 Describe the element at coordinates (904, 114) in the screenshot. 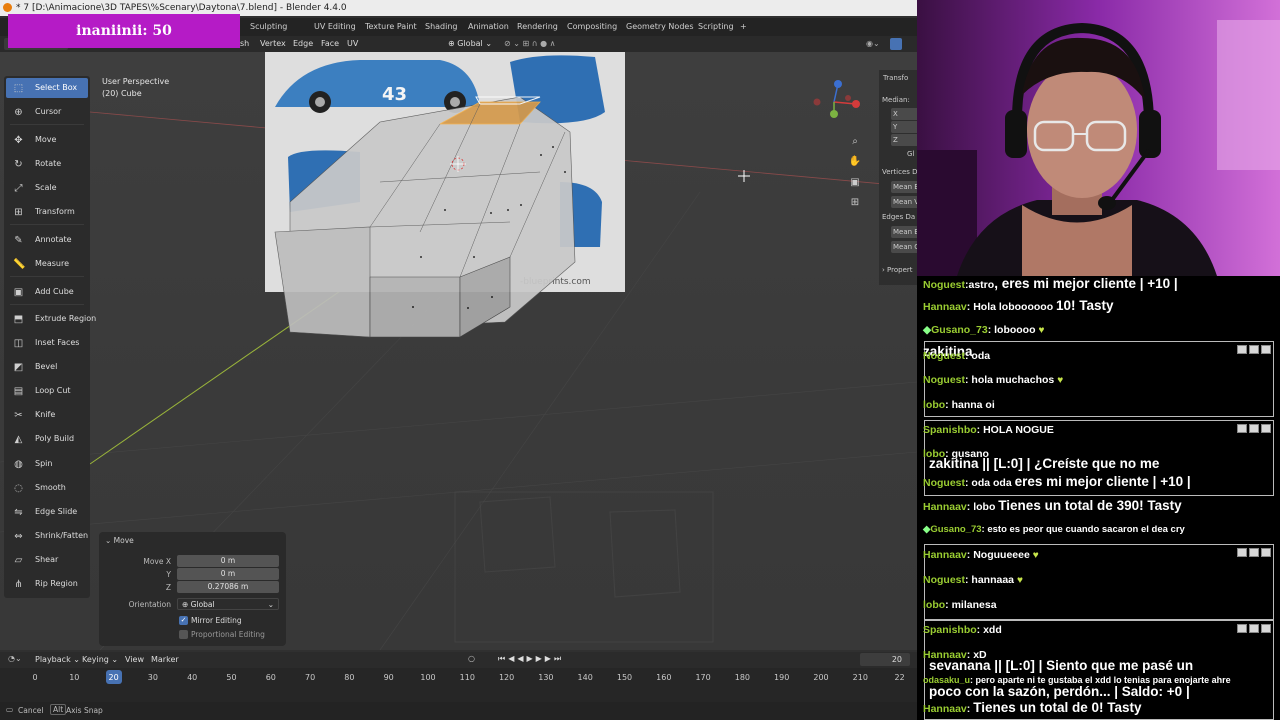

I see `median-x-field: X` at that location.